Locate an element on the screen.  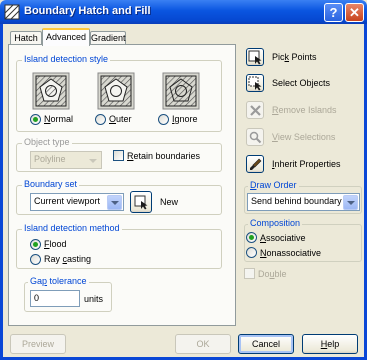
select-objects-icon-button is located at coordinates (255, 83).